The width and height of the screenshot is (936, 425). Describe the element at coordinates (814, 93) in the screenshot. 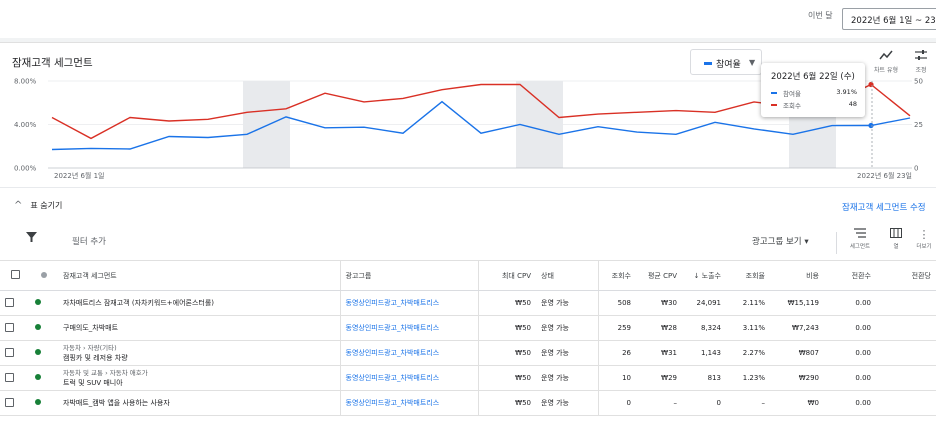

I see `tooltip-row-engagement: 참여율 3.91%` at that location.